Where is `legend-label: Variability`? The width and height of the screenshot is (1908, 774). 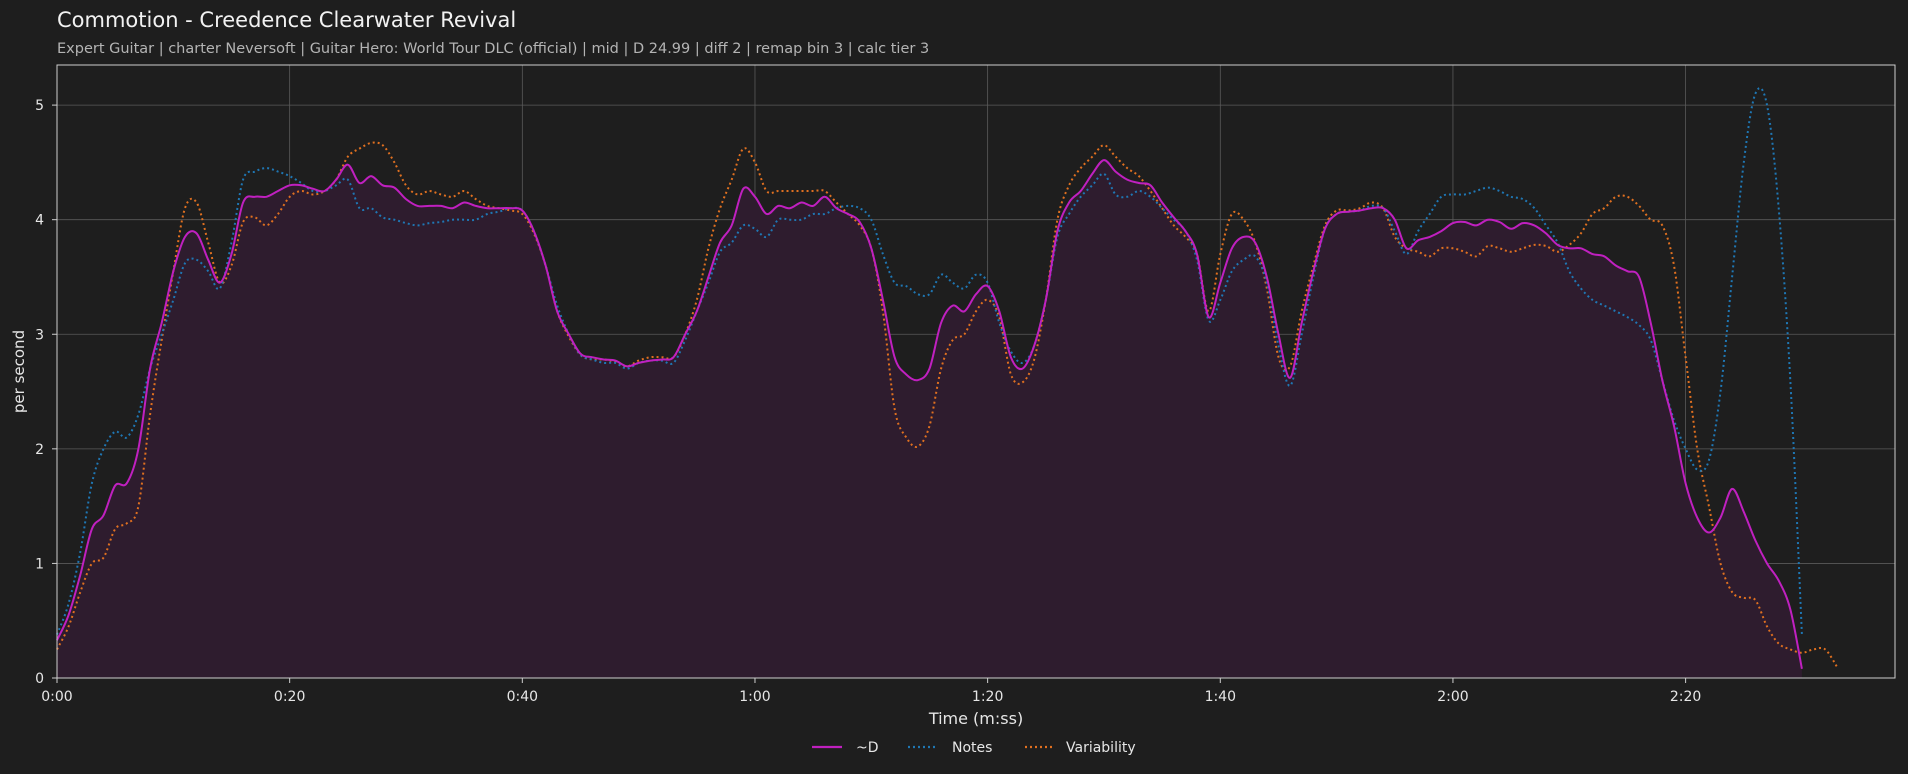 legend-label: Variability is located at coordinates (1101, 748).